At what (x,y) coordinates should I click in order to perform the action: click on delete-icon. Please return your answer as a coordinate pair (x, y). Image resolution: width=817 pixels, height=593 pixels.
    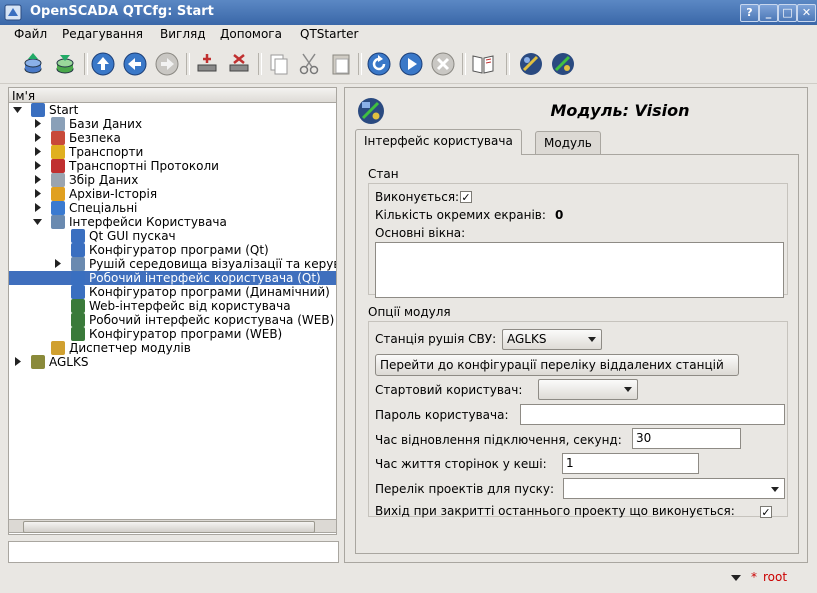
    Looking at the image, I should click on (239, 64).